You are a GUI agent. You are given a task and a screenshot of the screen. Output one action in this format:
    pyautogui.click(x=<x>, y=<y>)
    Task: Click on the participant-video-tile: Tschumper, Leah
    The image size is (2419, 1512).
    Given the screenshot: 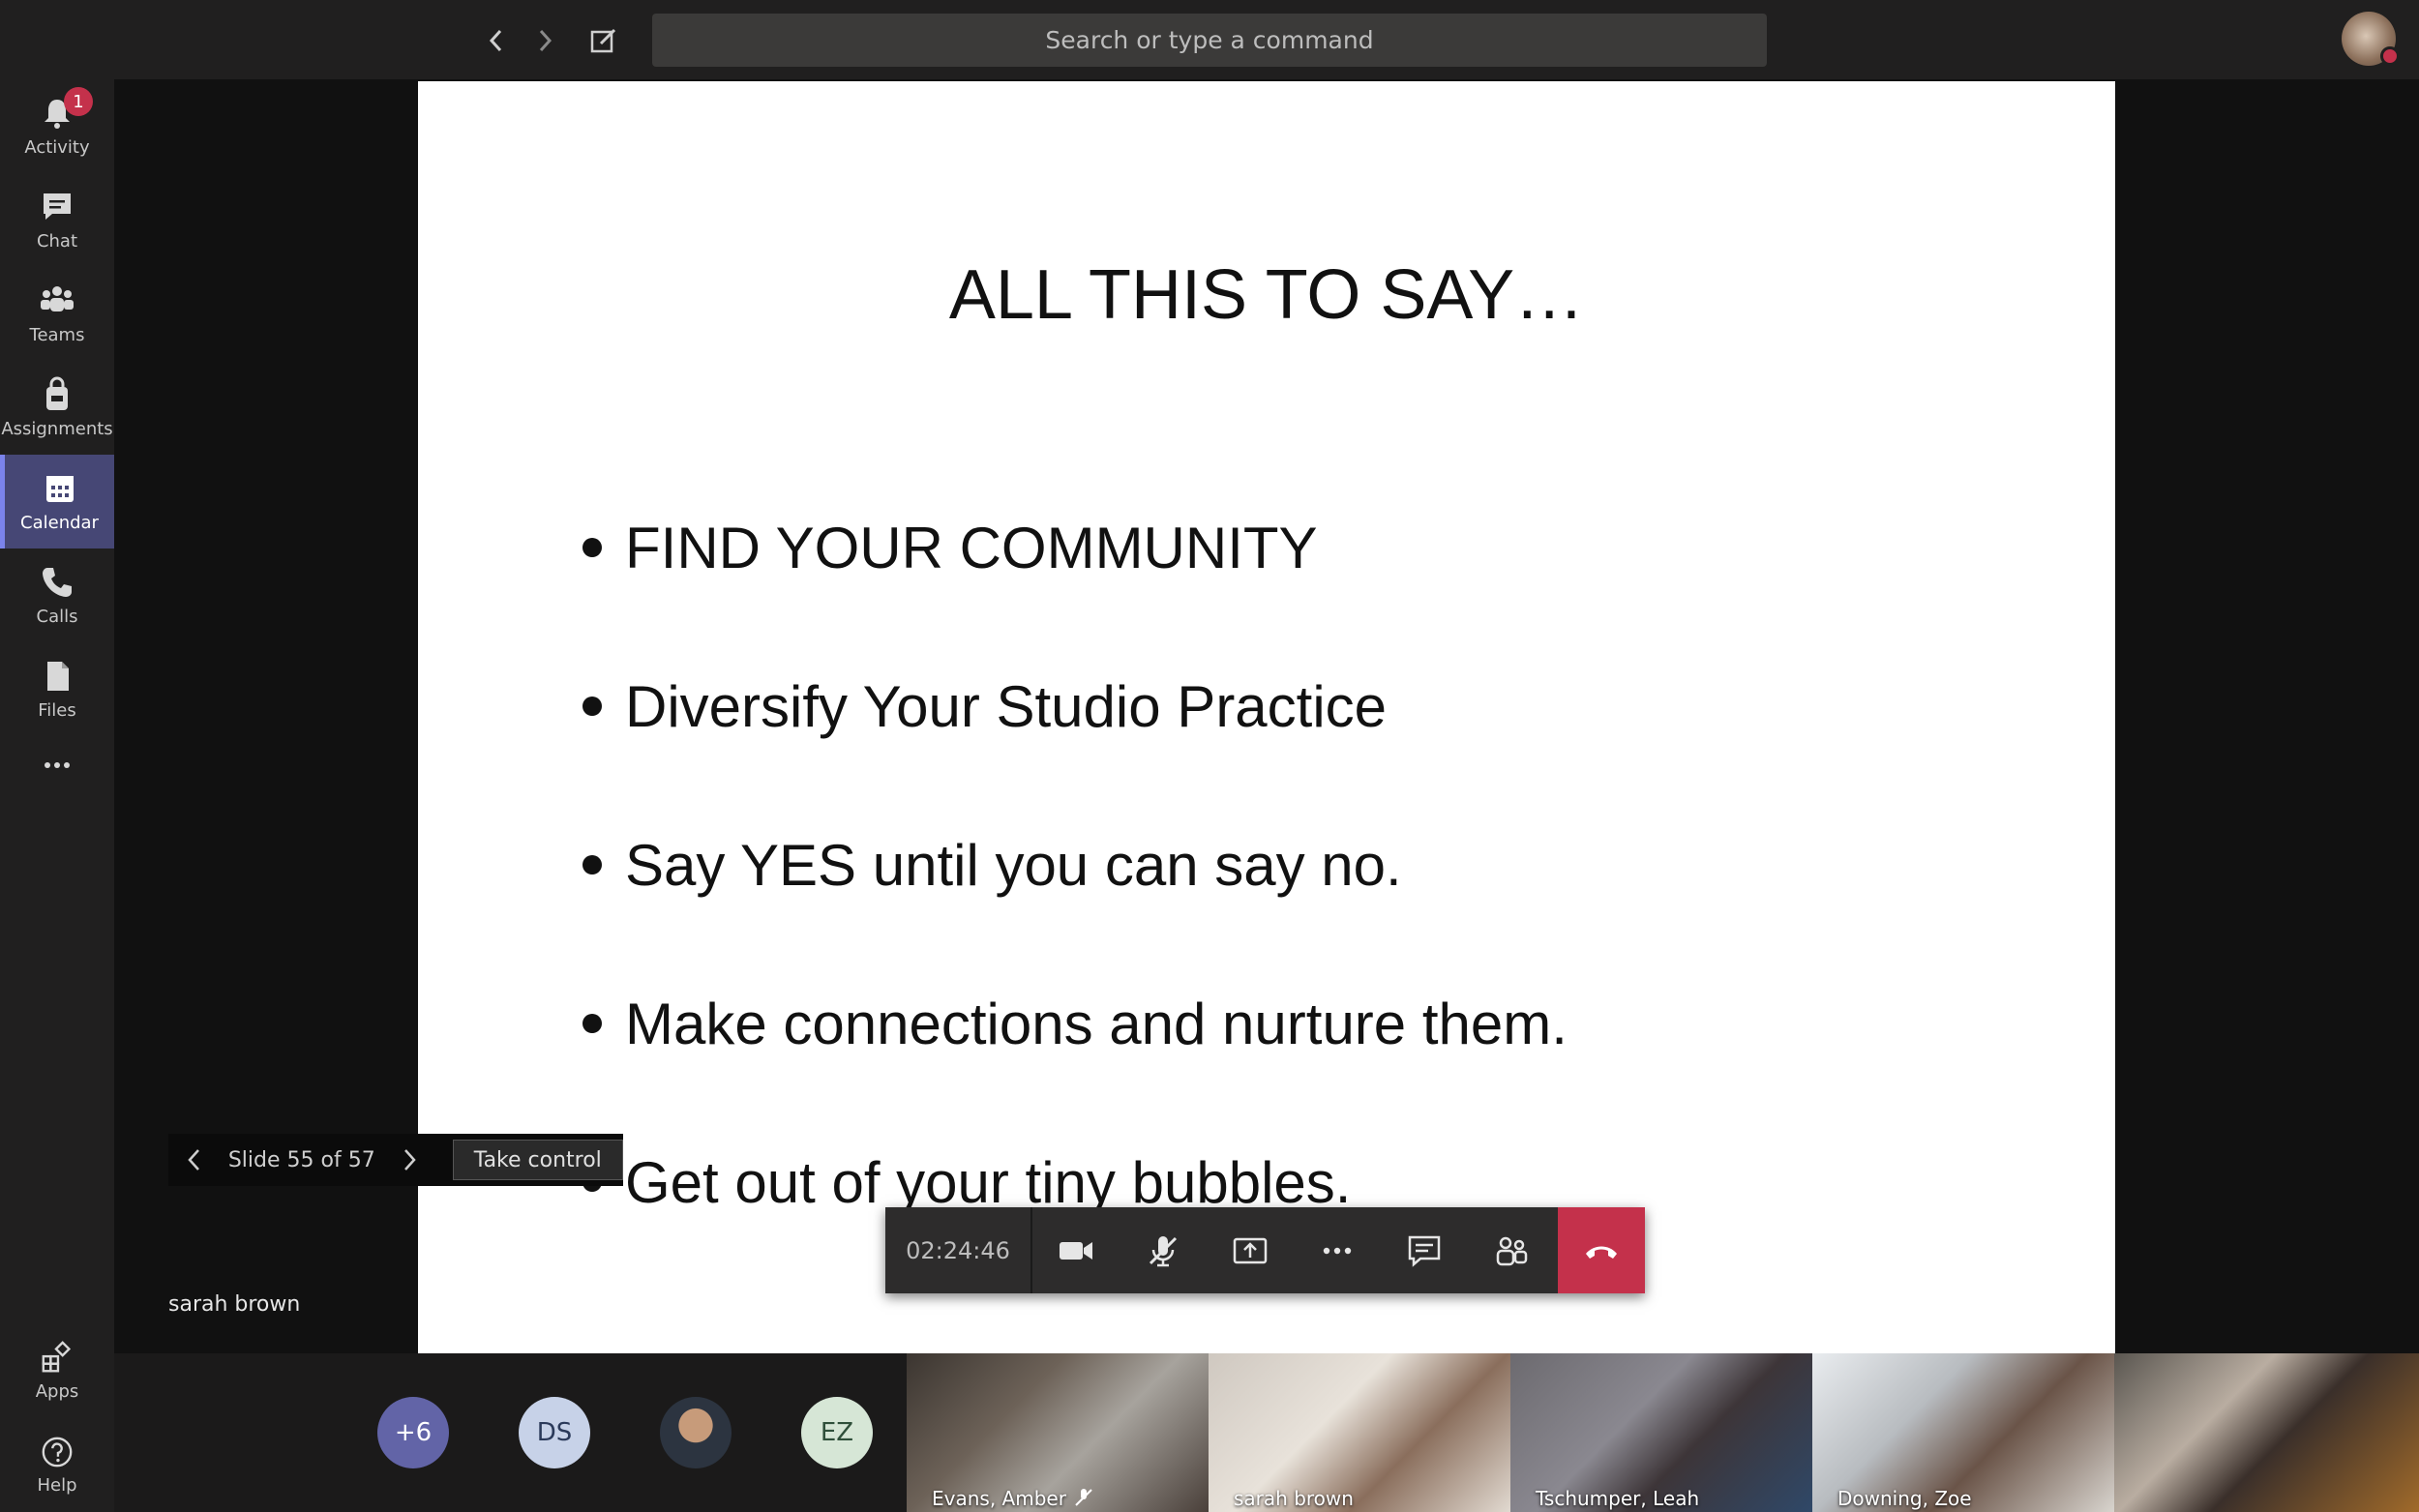 What is the action you would take?
    pyautogui.click(x=1661, y=1432)
    